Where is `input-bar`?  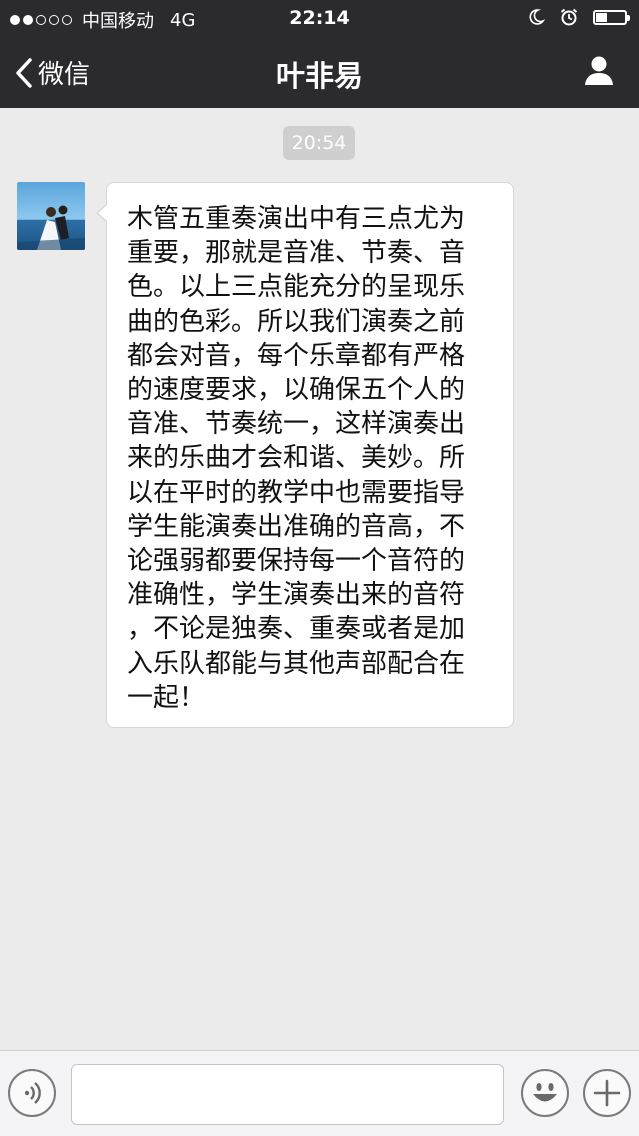
input-bar is located at coordinates (319, 1093).